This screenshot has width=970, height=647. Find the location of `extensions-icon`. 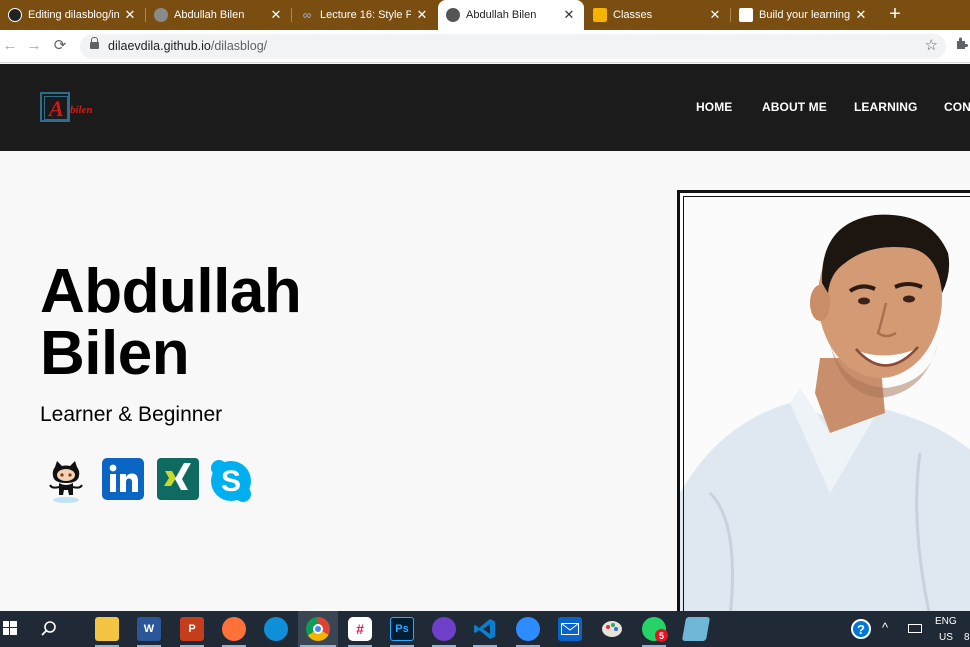

extensions-icon is located at coordinates (962, 44).